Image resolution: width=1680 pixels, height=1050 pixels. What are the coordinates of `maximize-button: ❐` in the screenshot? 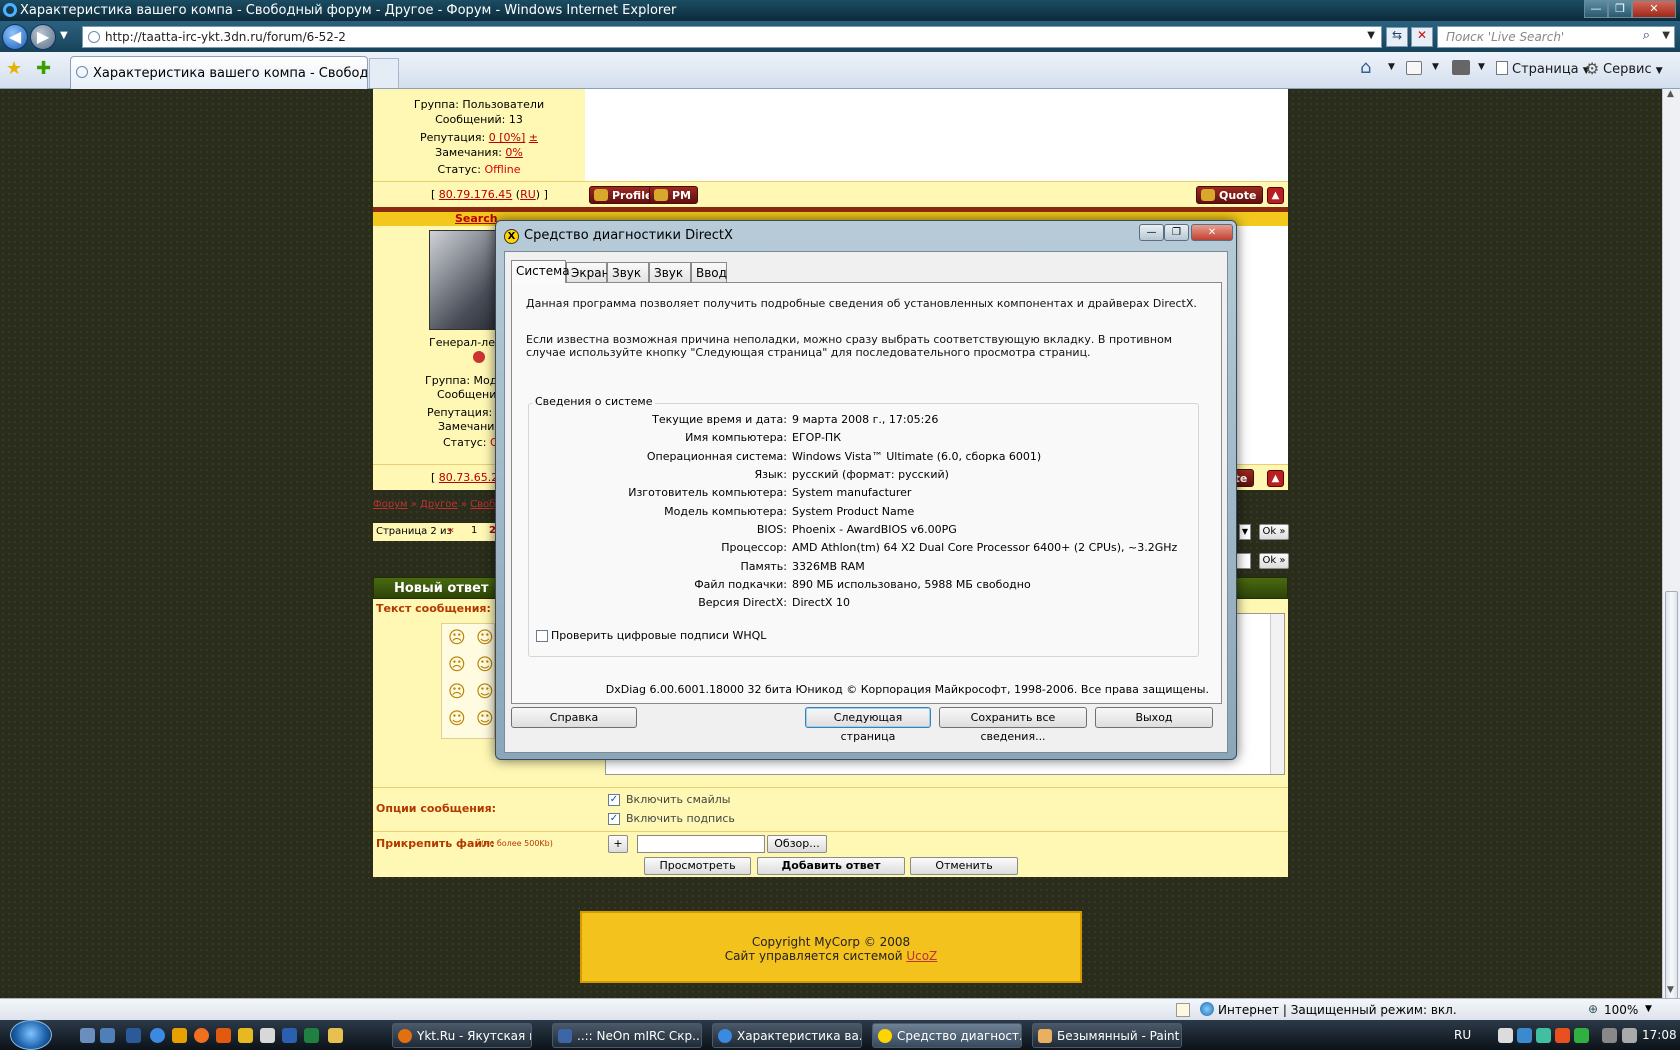 It's located at (1620, 9).